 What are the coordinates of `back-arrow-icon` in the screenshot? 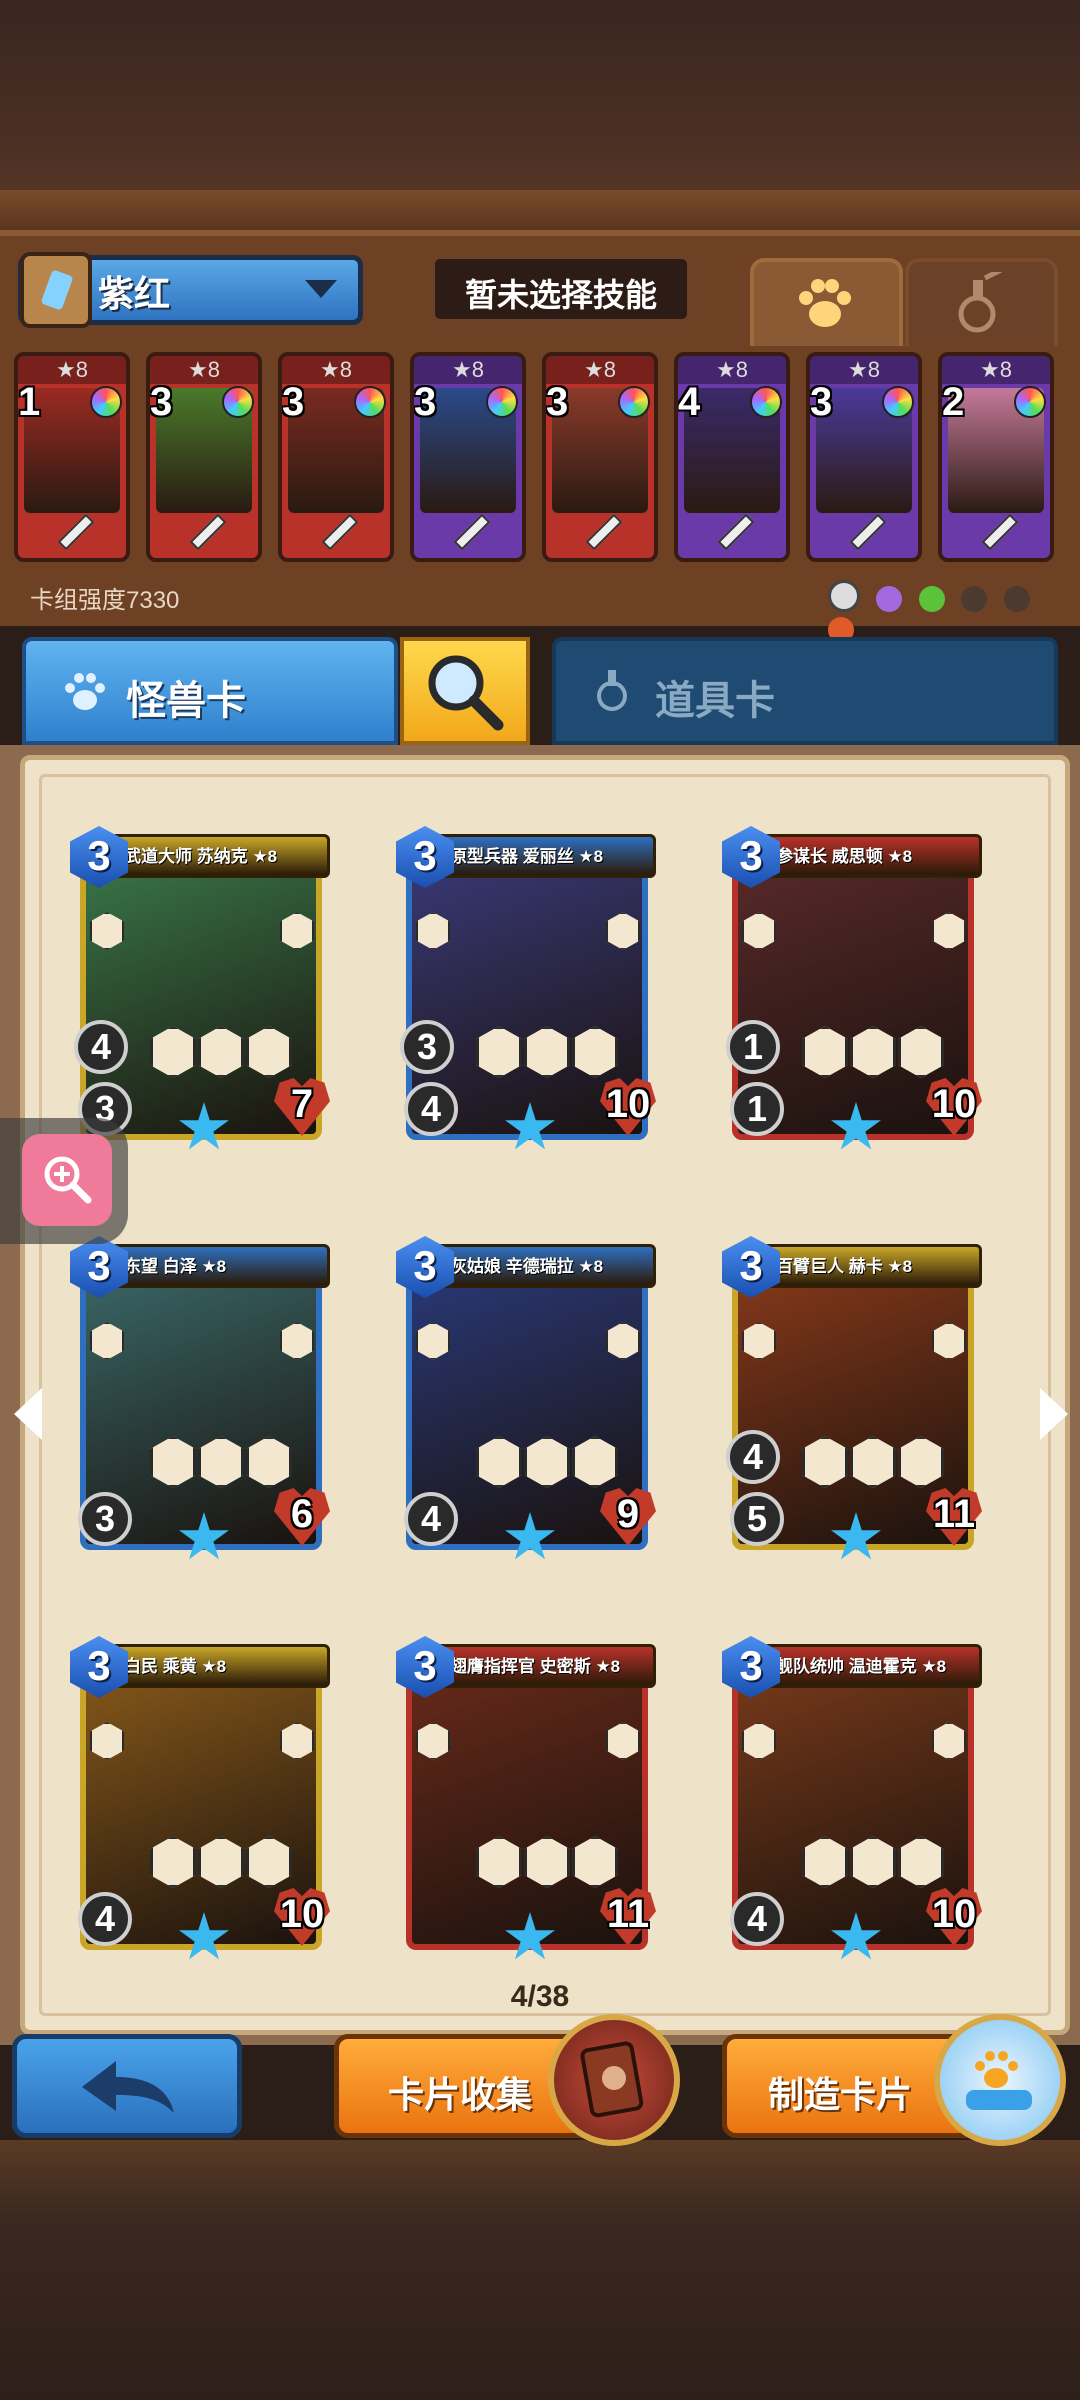 It's located at (128, 2087).